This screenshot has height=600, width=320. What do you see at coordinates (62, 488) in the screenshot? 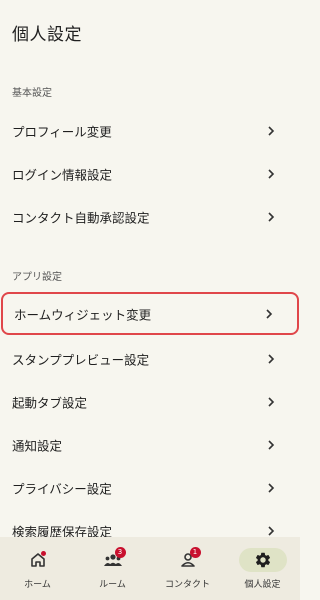
I see `settings-row-label: プライバシー設定` at bounding box center [62, 488].